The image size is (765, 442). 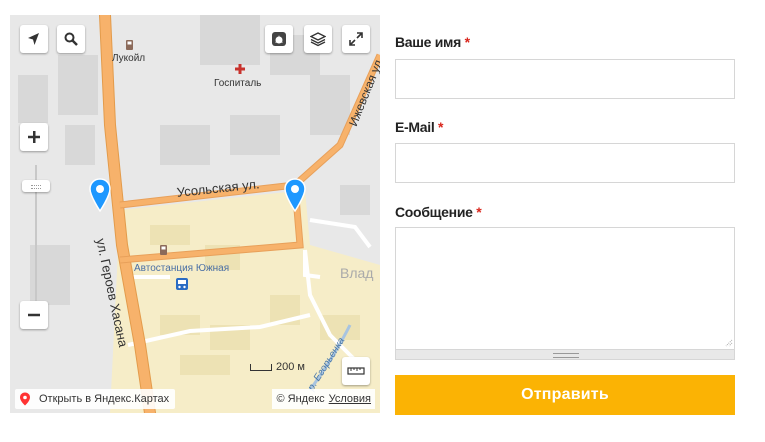 What do you see at coordinates (104, 399) in the screenshot?
I see `open-in-yandex-maps-label: Открыть в Яндекс.Картах` at bounding box center [104, 399].